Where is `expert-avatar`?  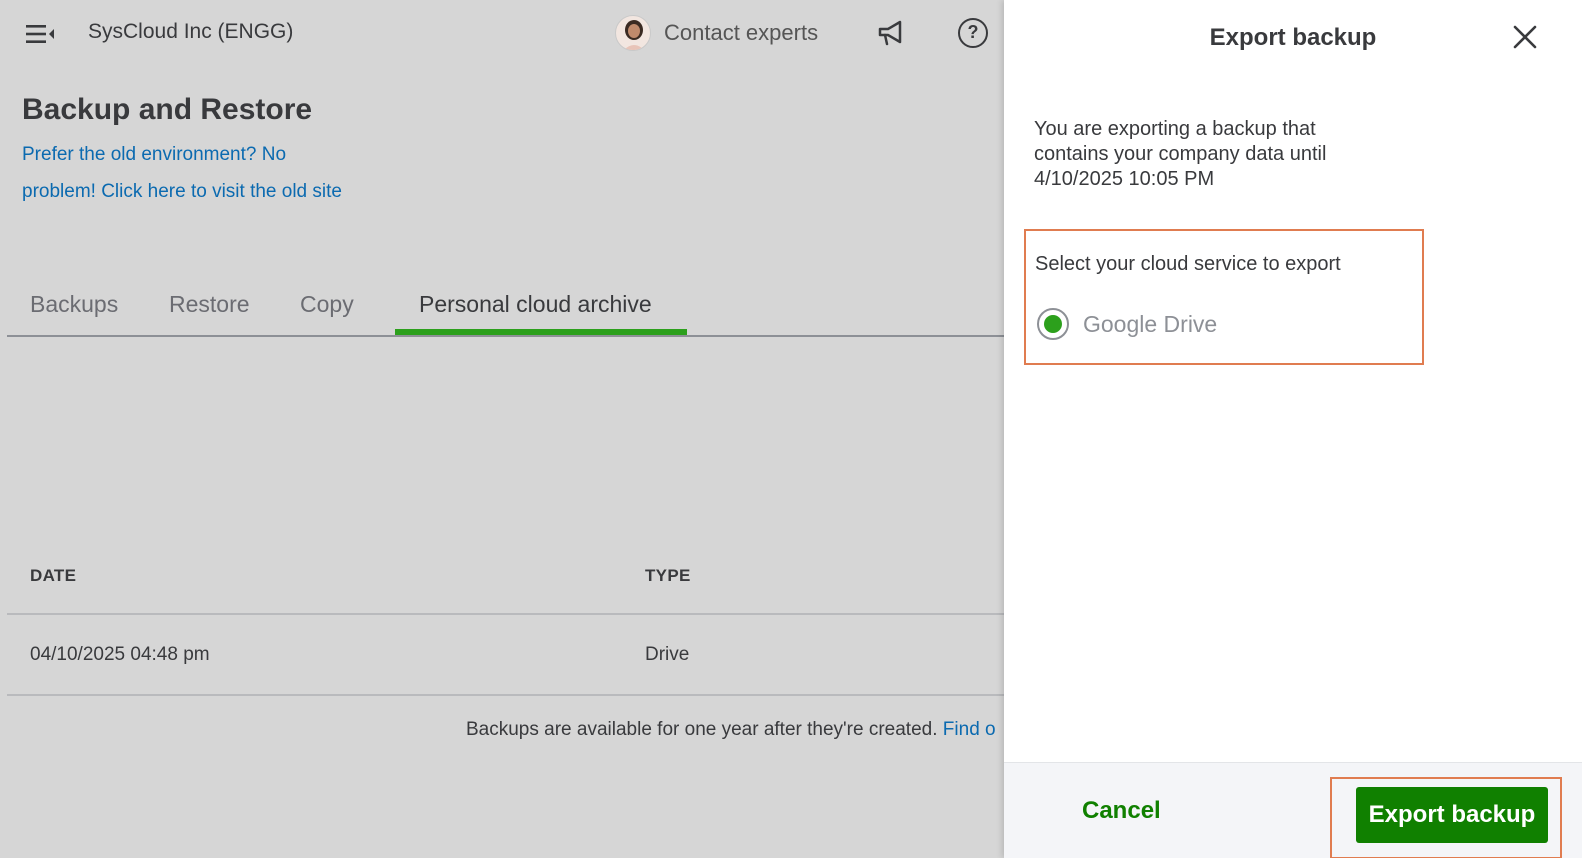
expert-avatar is located at coordinates (633, 33).